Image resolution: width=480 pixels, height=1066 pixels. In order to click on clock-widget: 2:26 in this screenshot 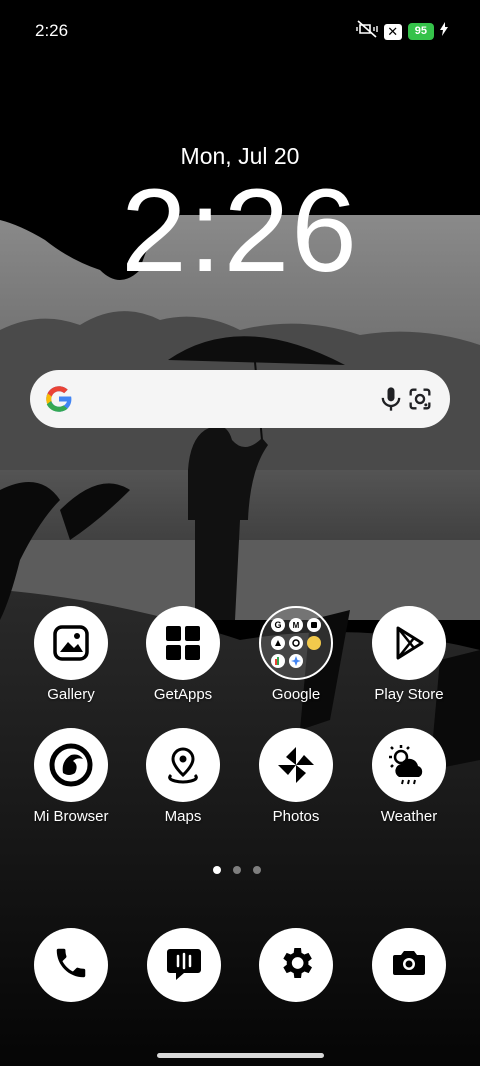, I will do `click(240, 231)`.